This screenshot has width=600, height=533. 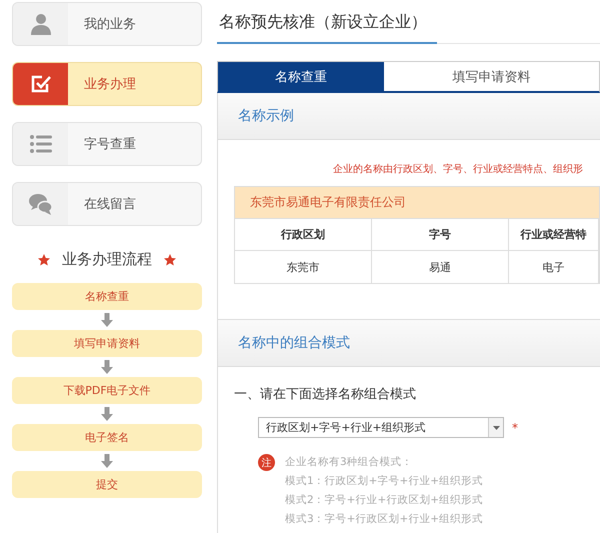 I want to click on tab: 名称查重, so click(x=301, y=76).